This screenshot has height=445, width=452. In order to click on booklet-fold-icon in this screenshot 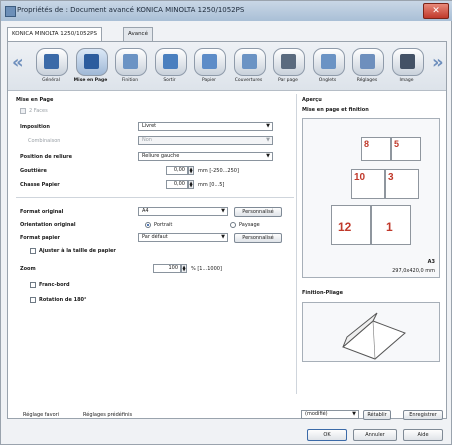, I will do `click(374, 336)`.